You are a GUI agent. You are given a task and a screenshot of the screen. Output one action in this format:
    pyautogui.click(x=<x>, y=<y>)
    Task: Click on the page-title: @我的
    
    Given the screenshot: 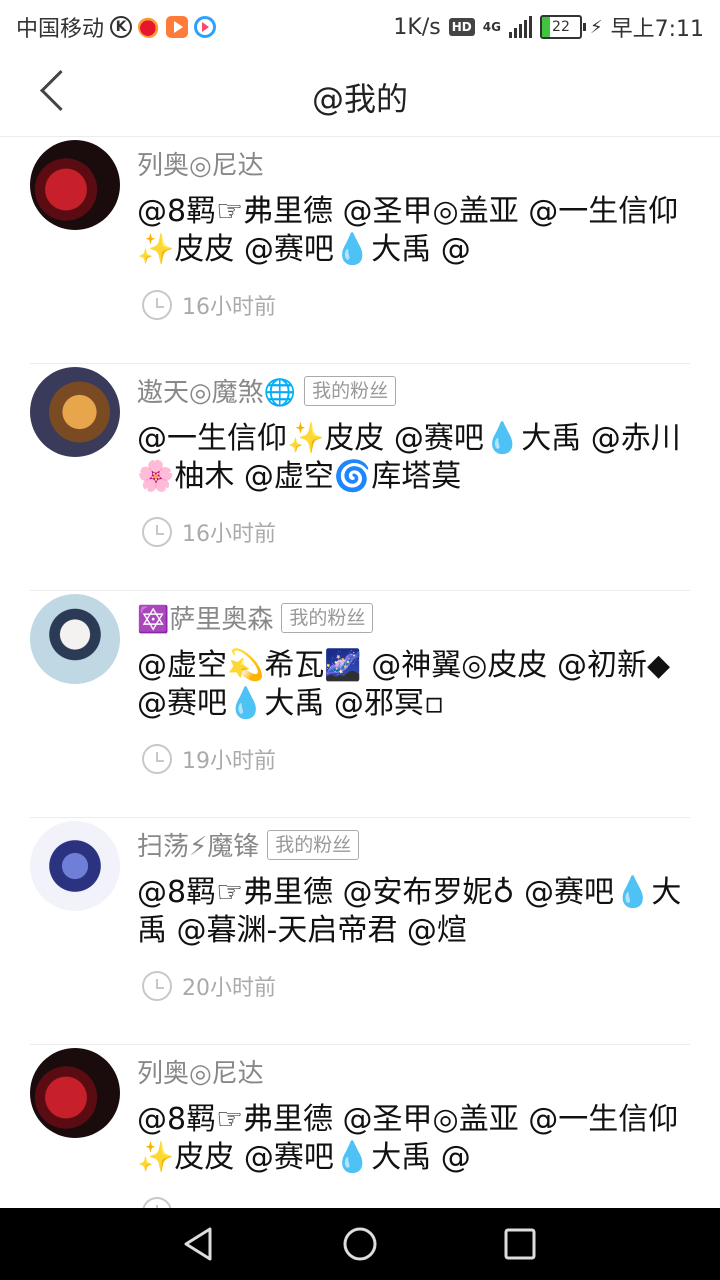 What is the action you would take?
    pyautogui.click(x=359, y=99)
    